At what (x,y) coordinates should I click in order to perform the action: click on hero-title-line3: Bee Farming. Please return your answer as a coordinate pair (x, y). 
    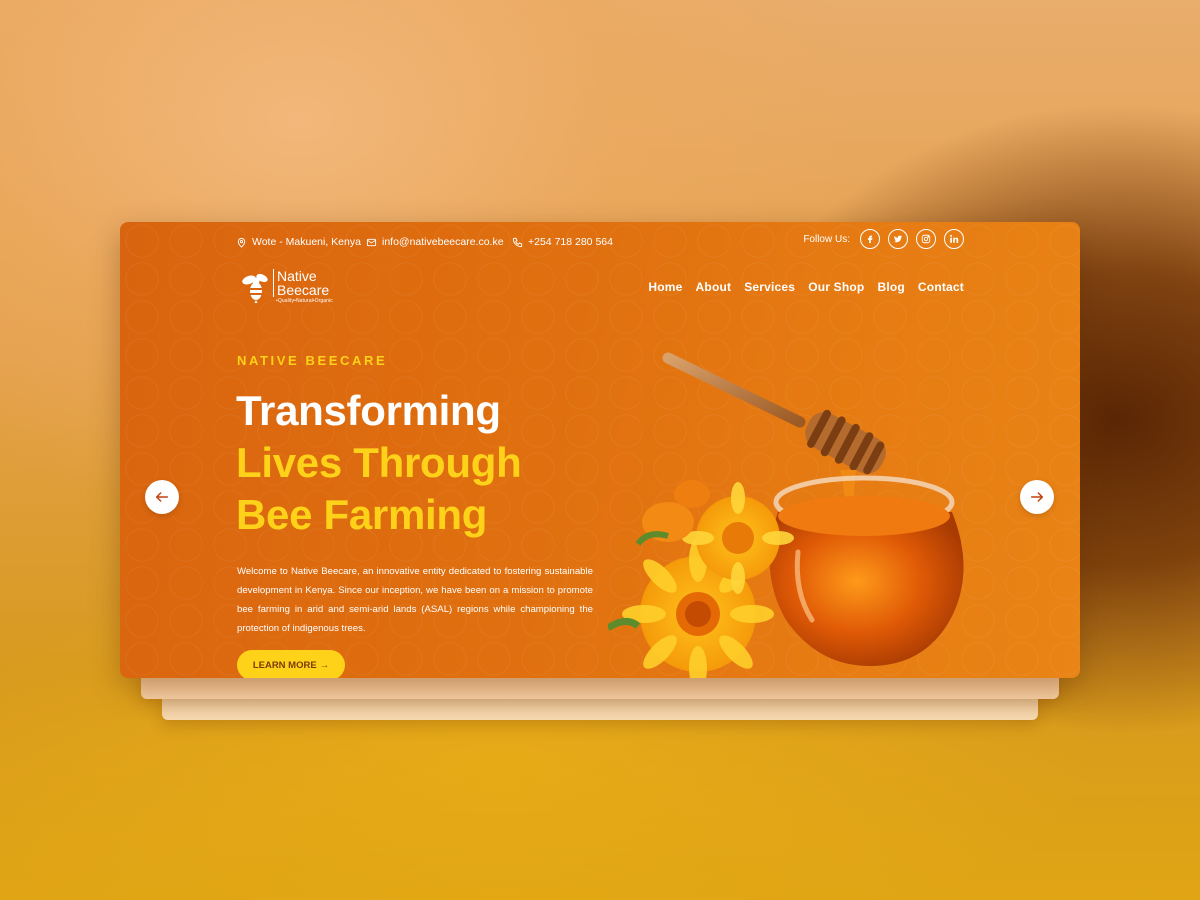
    Looking at the image, I should click on (362, 514).